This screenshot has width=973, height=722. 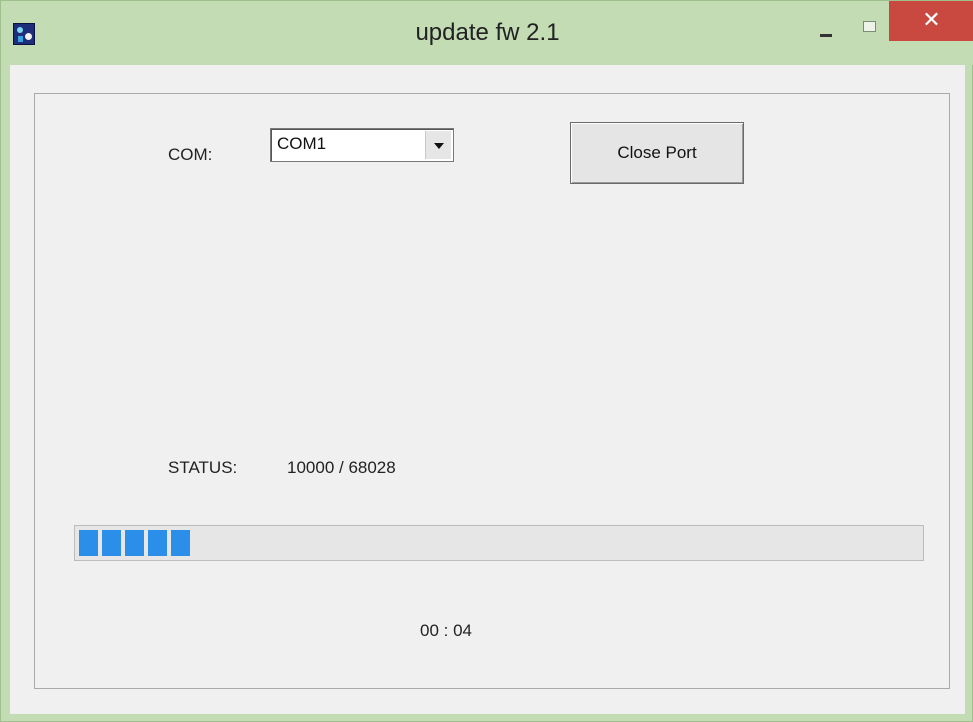 I want to click on progress-fill, so click(x=134, y=543).